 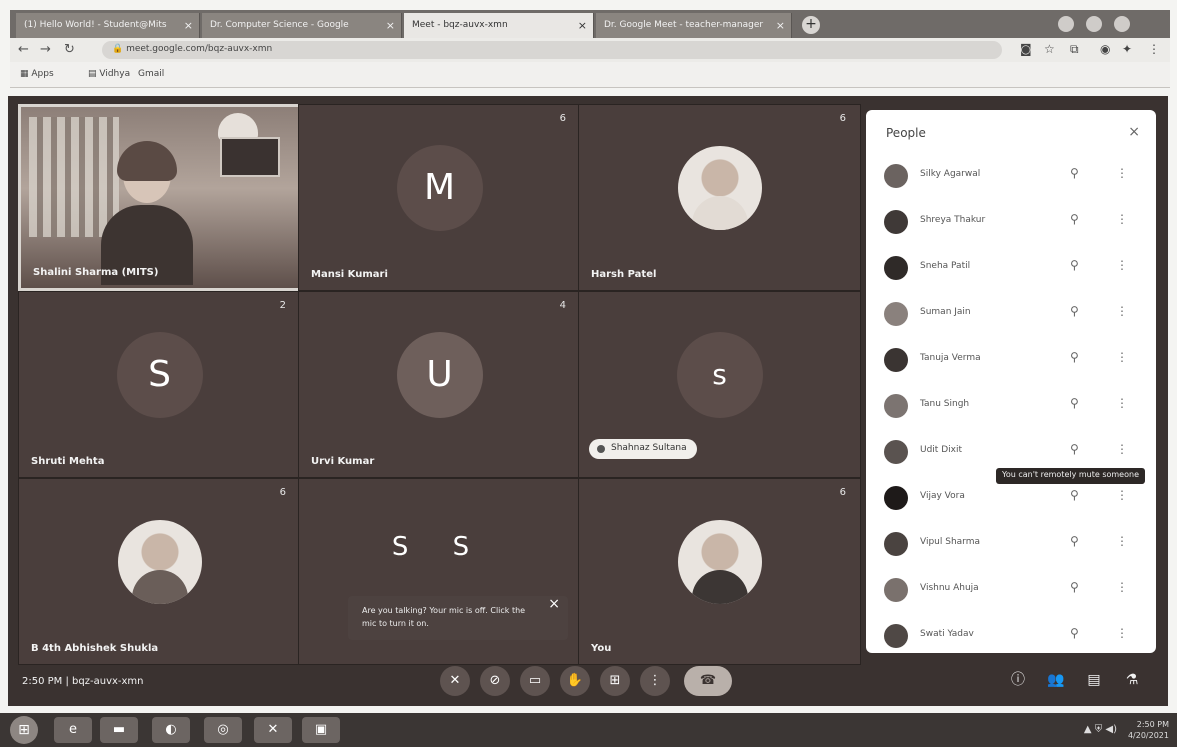 I want to click on camera-off-icon: ⊘, so click(x=495, y=680).